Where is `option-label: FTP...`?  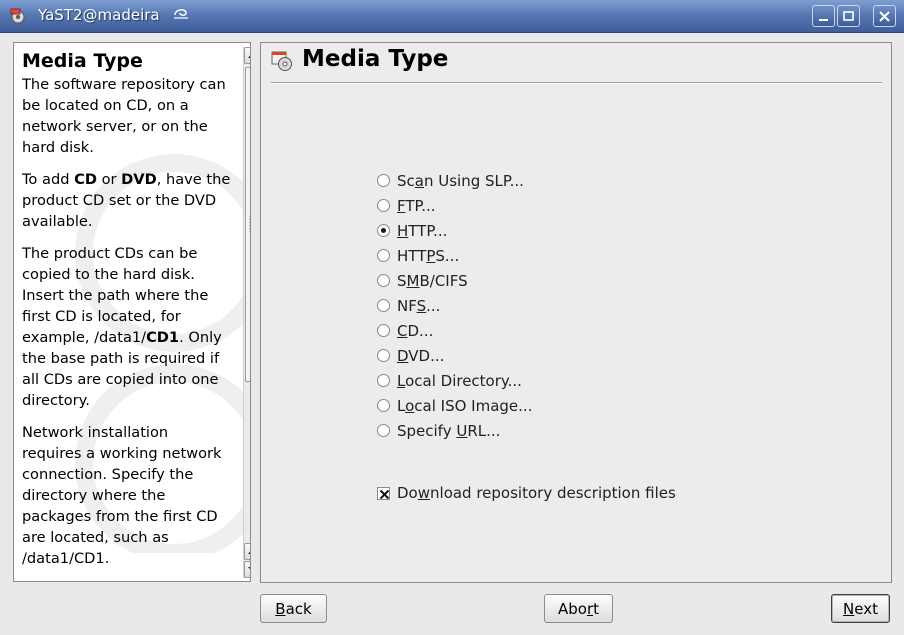
option-label: FTP... is located at coordinates (416, 205).